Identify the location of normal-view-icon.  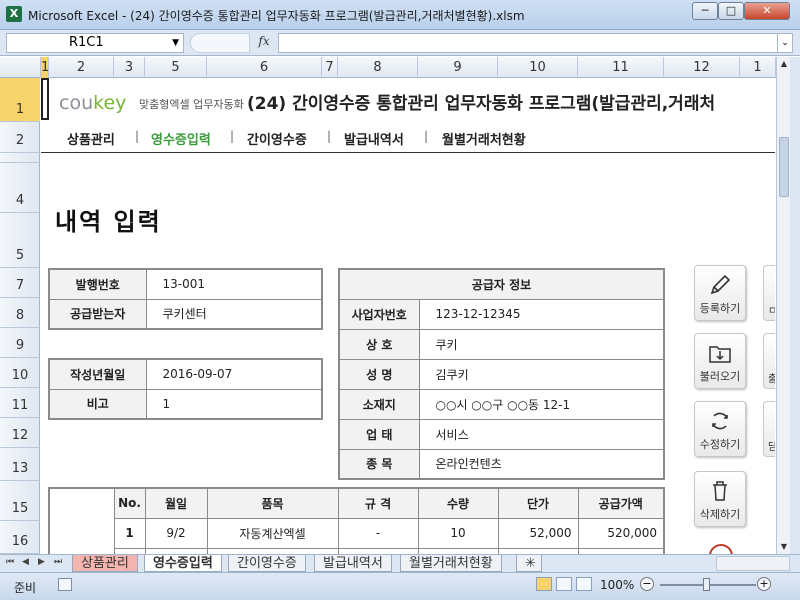
(544, 584).